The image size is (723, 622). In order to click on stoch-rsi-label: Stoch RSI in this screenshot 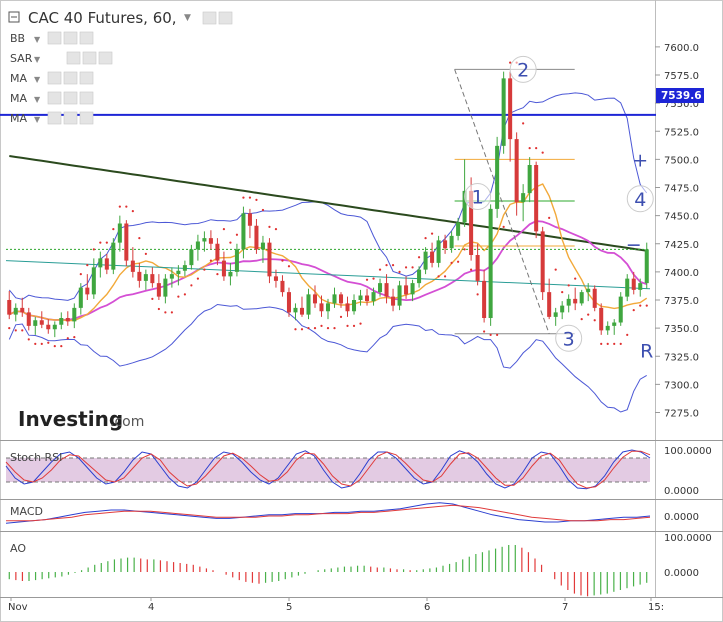, I will do `click(36, 457)`.